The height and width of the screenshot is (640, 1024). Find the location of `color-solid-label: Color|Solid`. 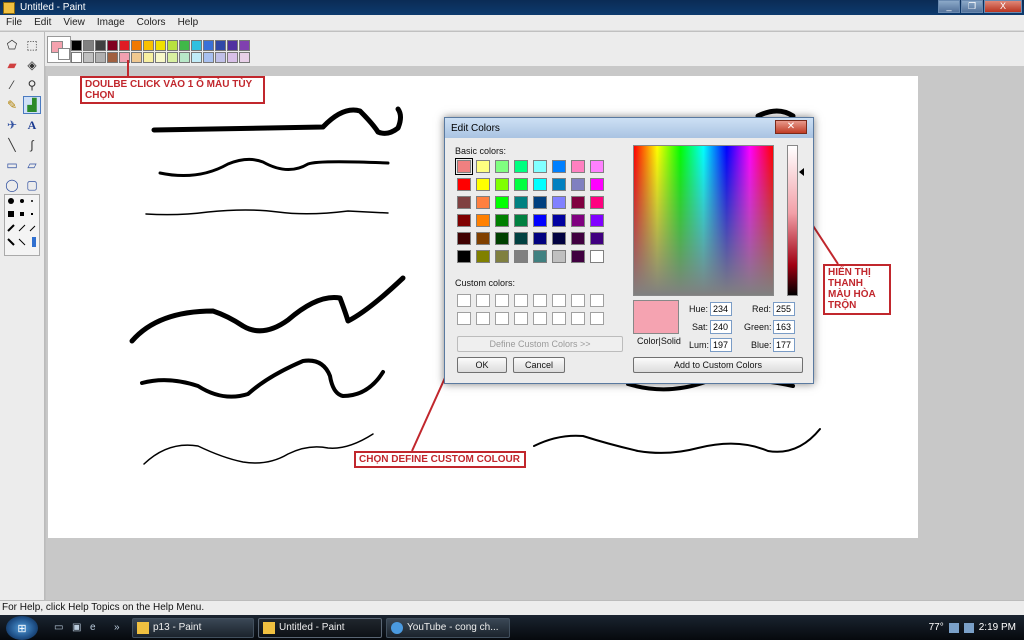

color-solid-label: Color|Solid is located at coordinates (659, 341).